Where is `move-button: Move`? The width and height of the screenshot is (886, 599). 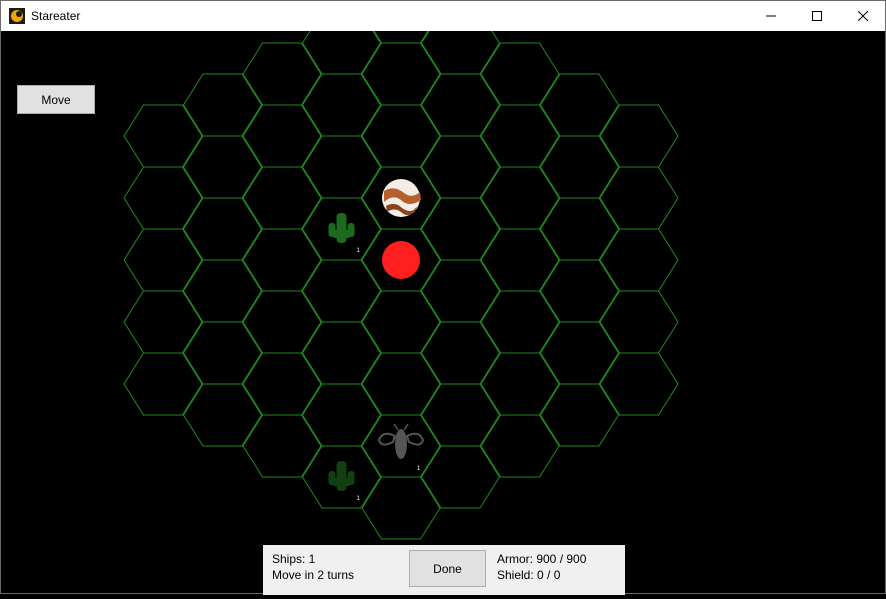
move-button: Move is located at coordinates (56, 99).